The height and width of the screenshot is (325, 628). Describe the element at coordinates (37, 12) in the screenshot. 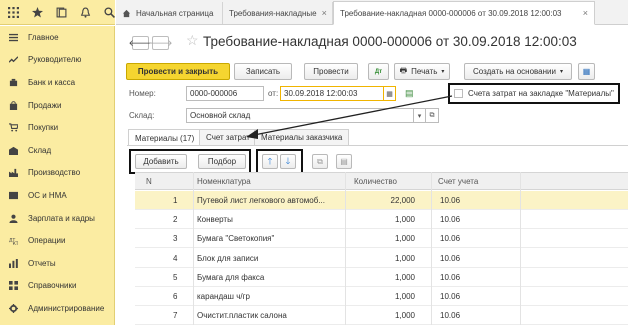

I see `favorites-star-icon` at that location.